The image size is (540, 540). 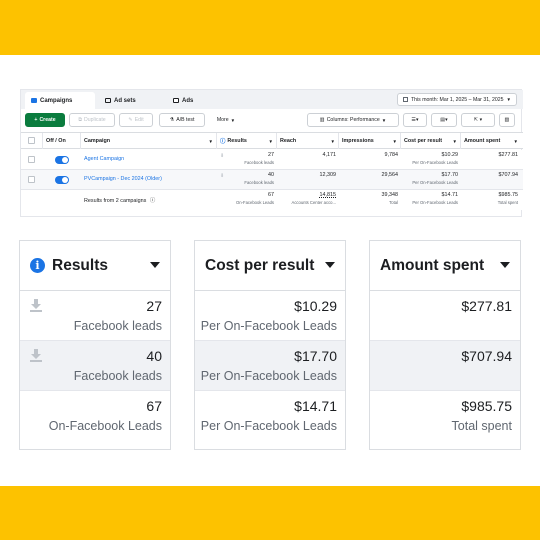 I want to click on ad-icon, so click(x=176, y=100).